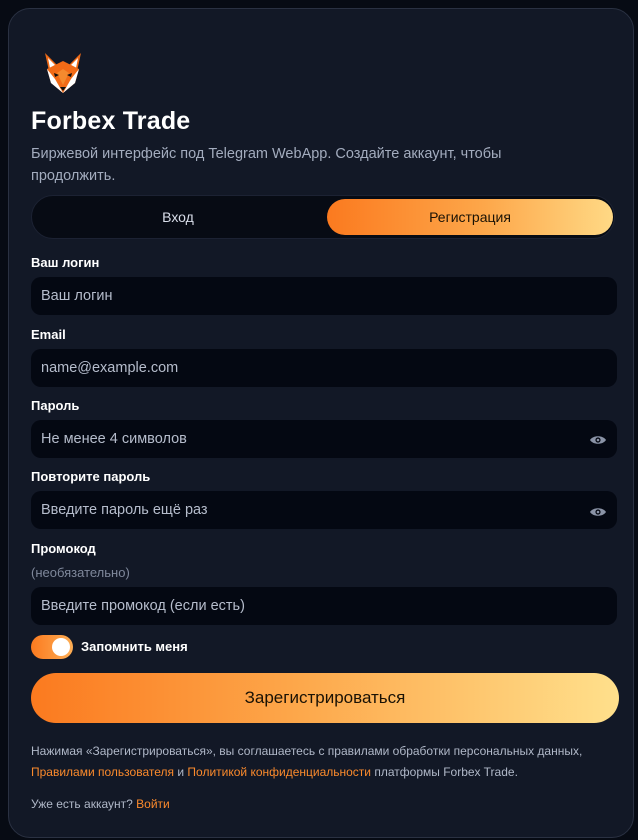 Image resolution: width=638 pixels, height=840 pixels. I want to click on remember-me-label: Запомнить меня, so click(134, 646).